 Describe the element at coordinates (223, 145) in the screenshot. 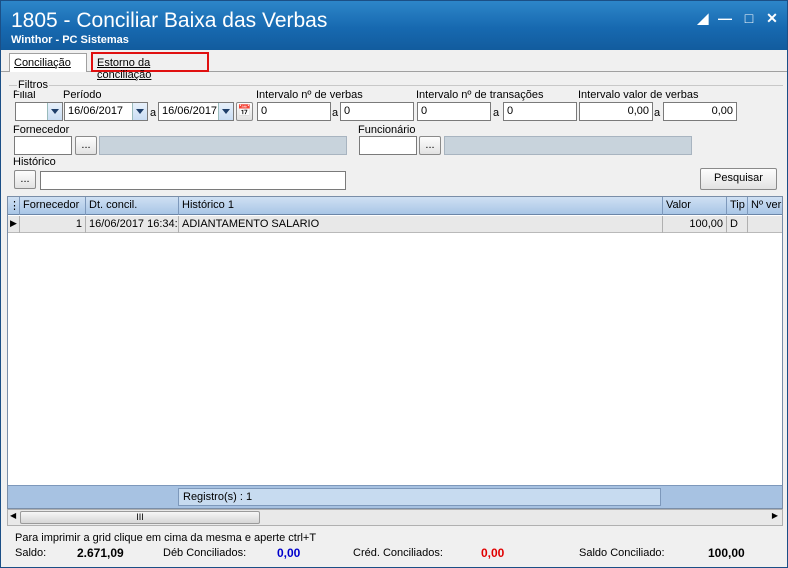

I see `fornecedor-name-field` at that location.